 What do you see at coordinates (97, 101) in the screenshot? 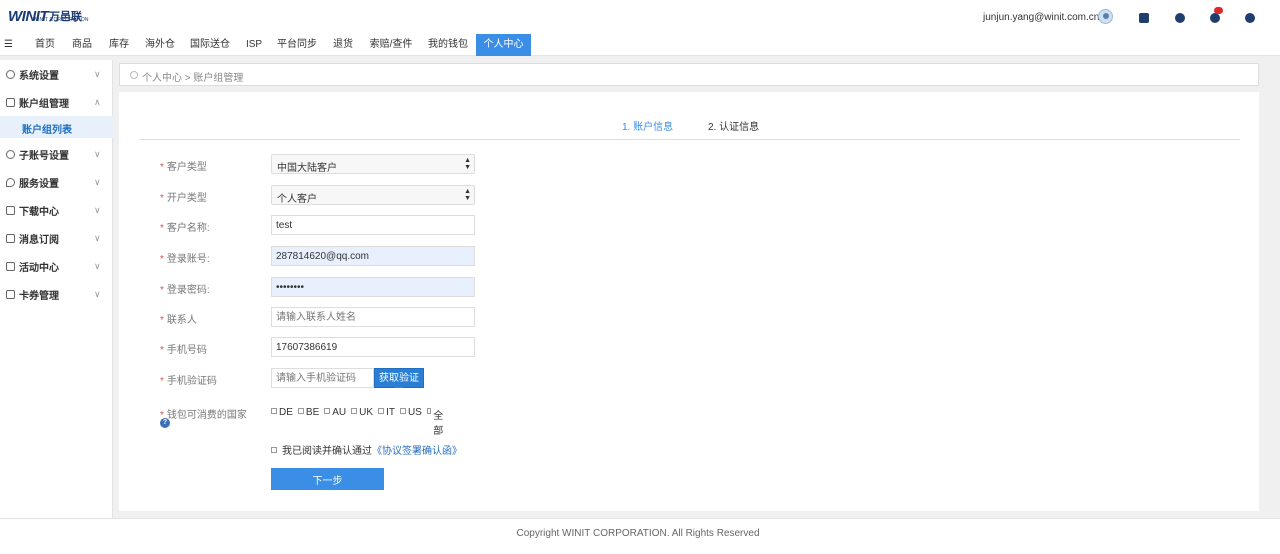
I see `chevron-up-icon: ∧` at bounding box center [97, 101].